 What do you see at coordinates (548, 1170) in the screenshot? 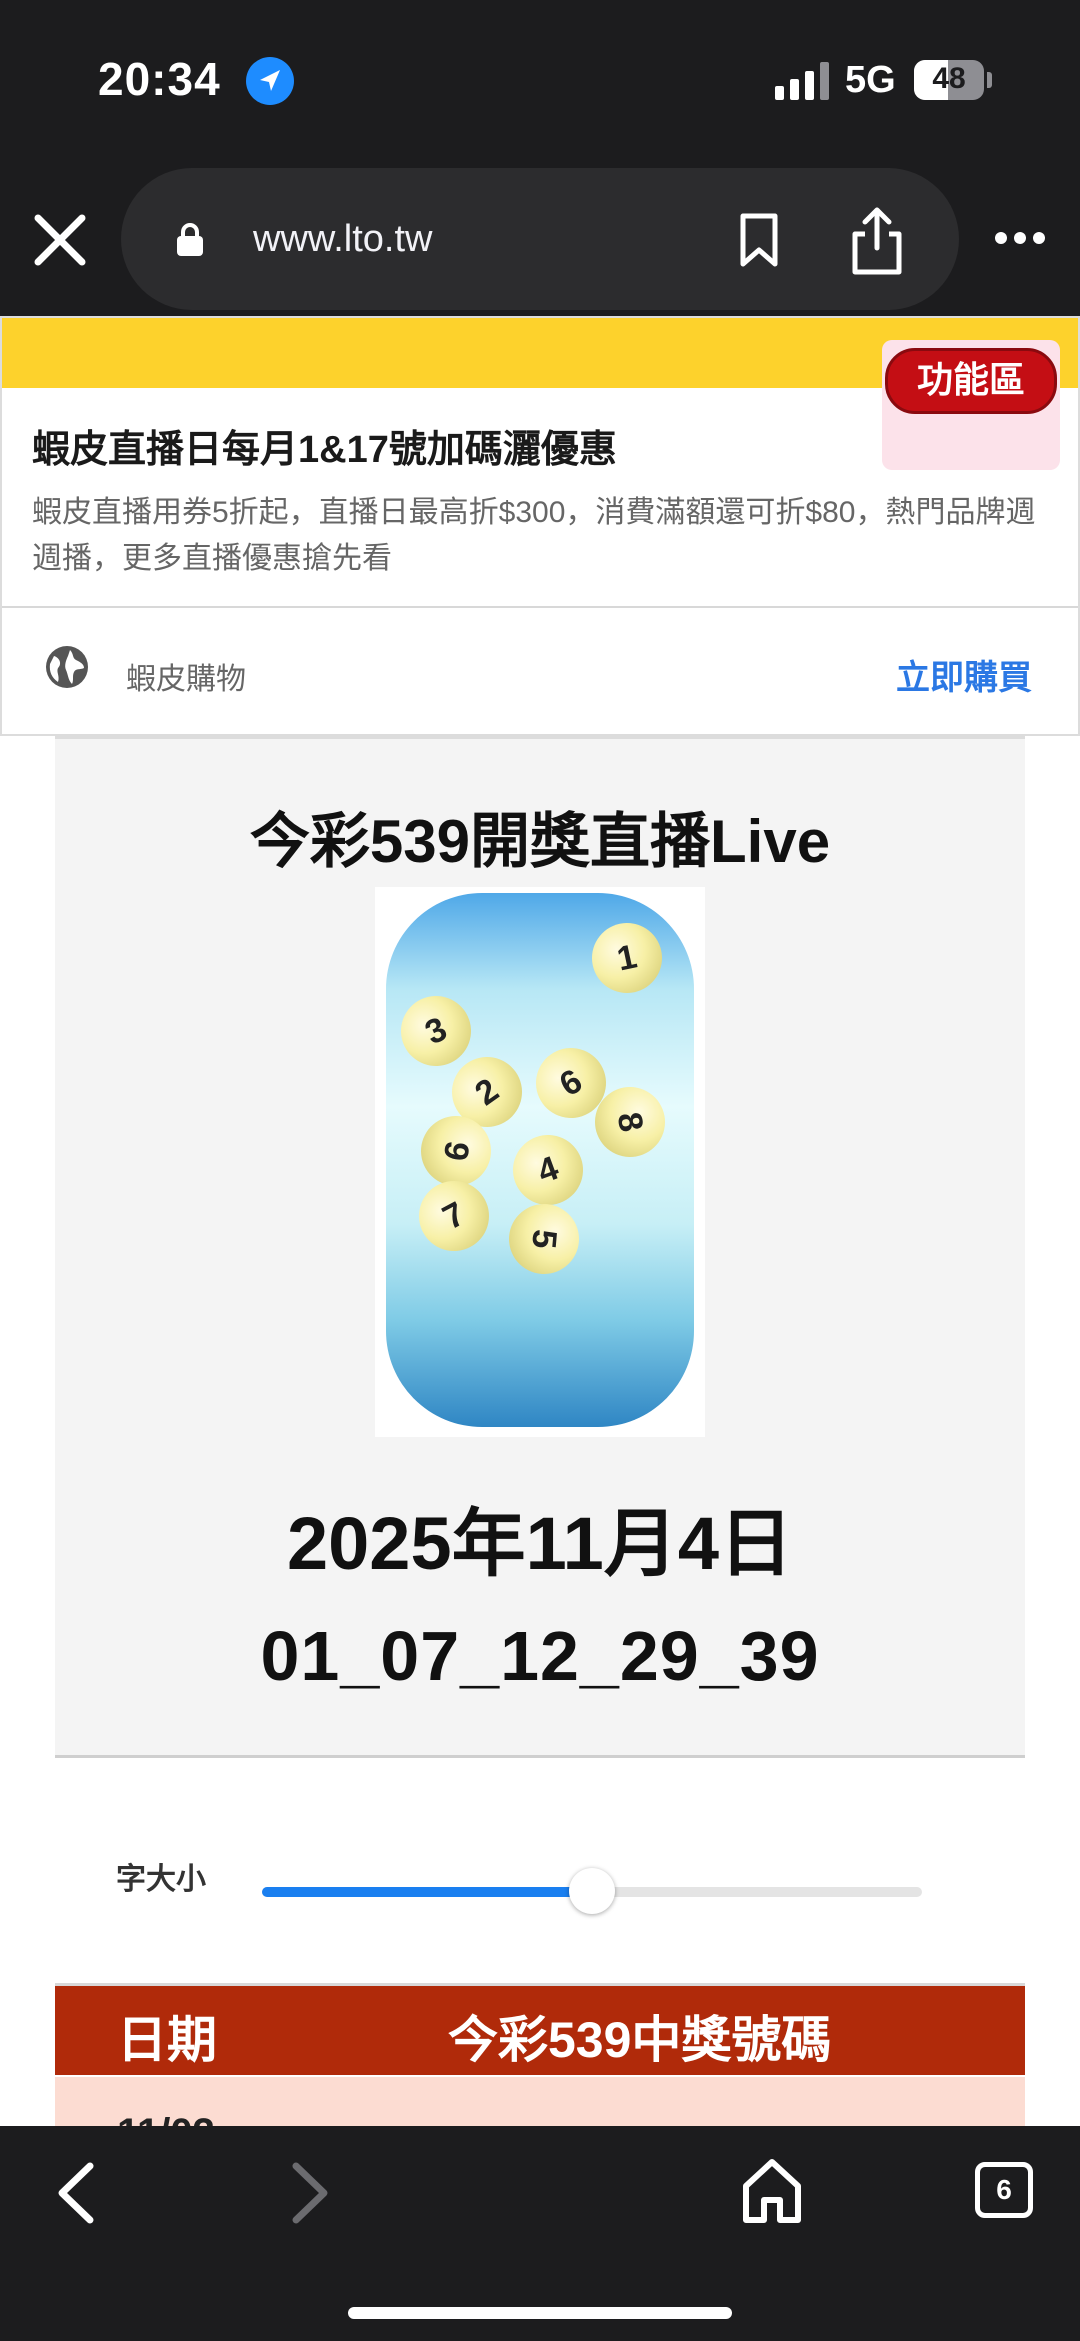
I see `lottery-ball: 4` at bounding box center [548, 1170].